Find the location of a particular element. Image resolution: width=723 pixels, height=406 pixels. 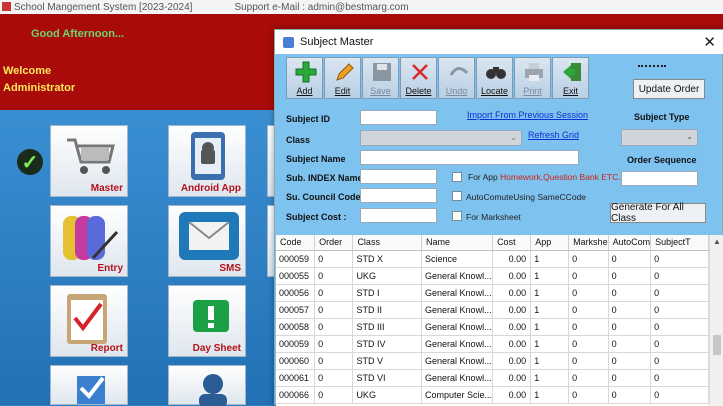

subject-name-input is located at coordinates (469, 157).